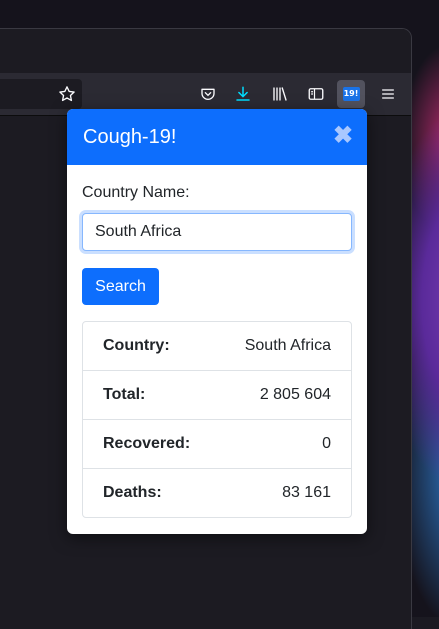  What do you see at coordinates (217, 232) in the screenshot?
I see `country-name-input` at bounding box center [217, 232].